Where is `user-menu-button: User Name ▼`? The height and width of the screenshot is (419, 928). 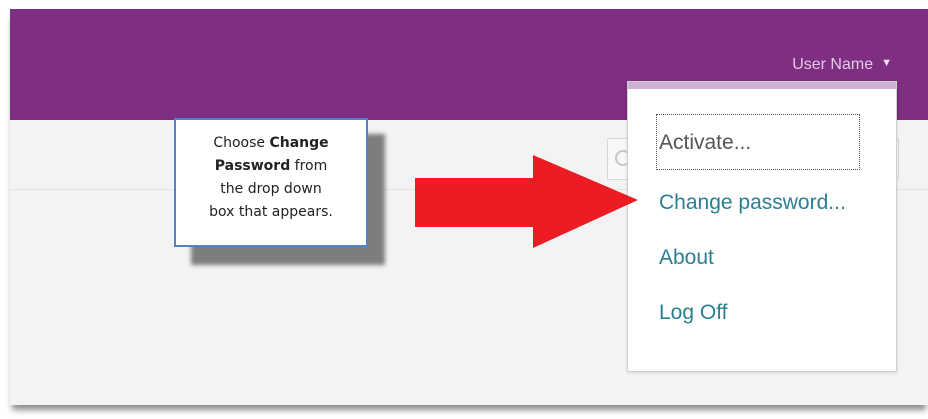
user-menu-button: User Name ▼ is located at coordinates (842, 65).